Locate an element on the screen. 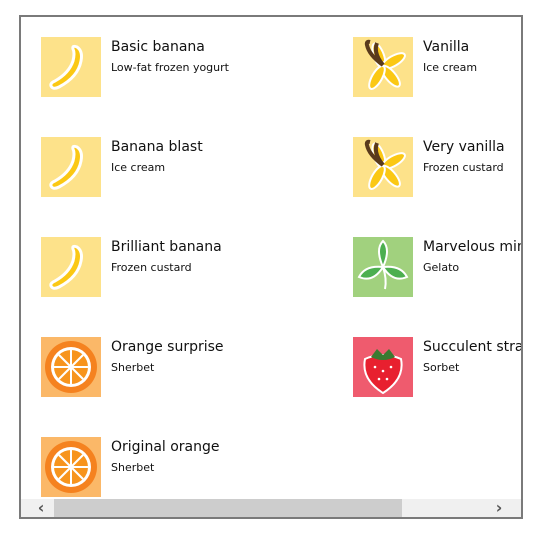 The height and width of the screenshot is (547, 546). list-item: Banana blast Ice cream is located at coordinates (191, 167).